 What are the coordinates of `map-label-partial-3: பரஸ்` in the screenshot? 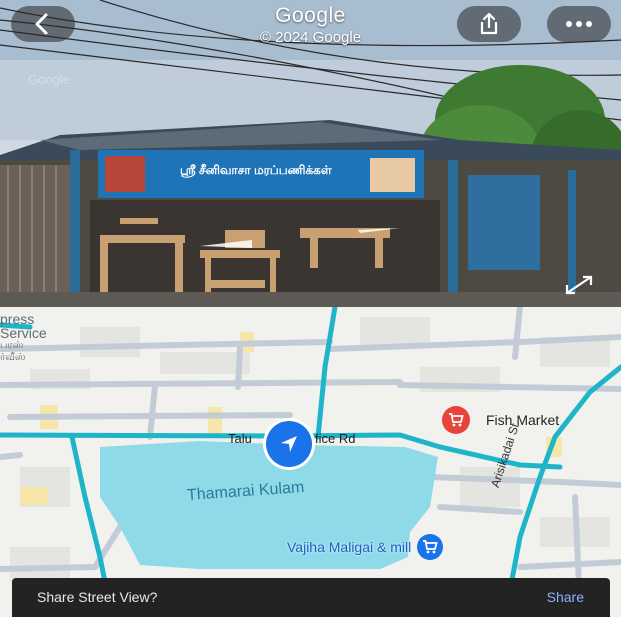 It's located at (12, 345).